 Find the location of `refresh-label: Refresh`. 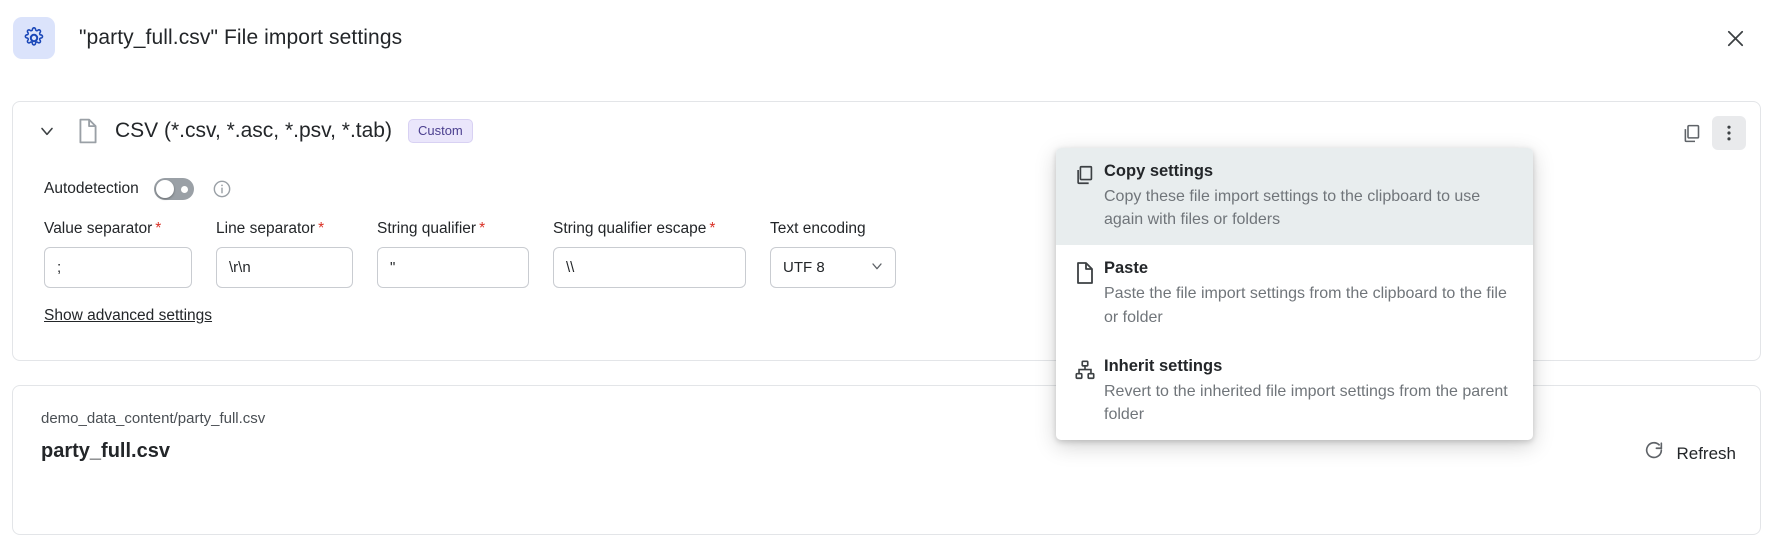

refresh-label: Refresh is located at coordinates (1706, 453).